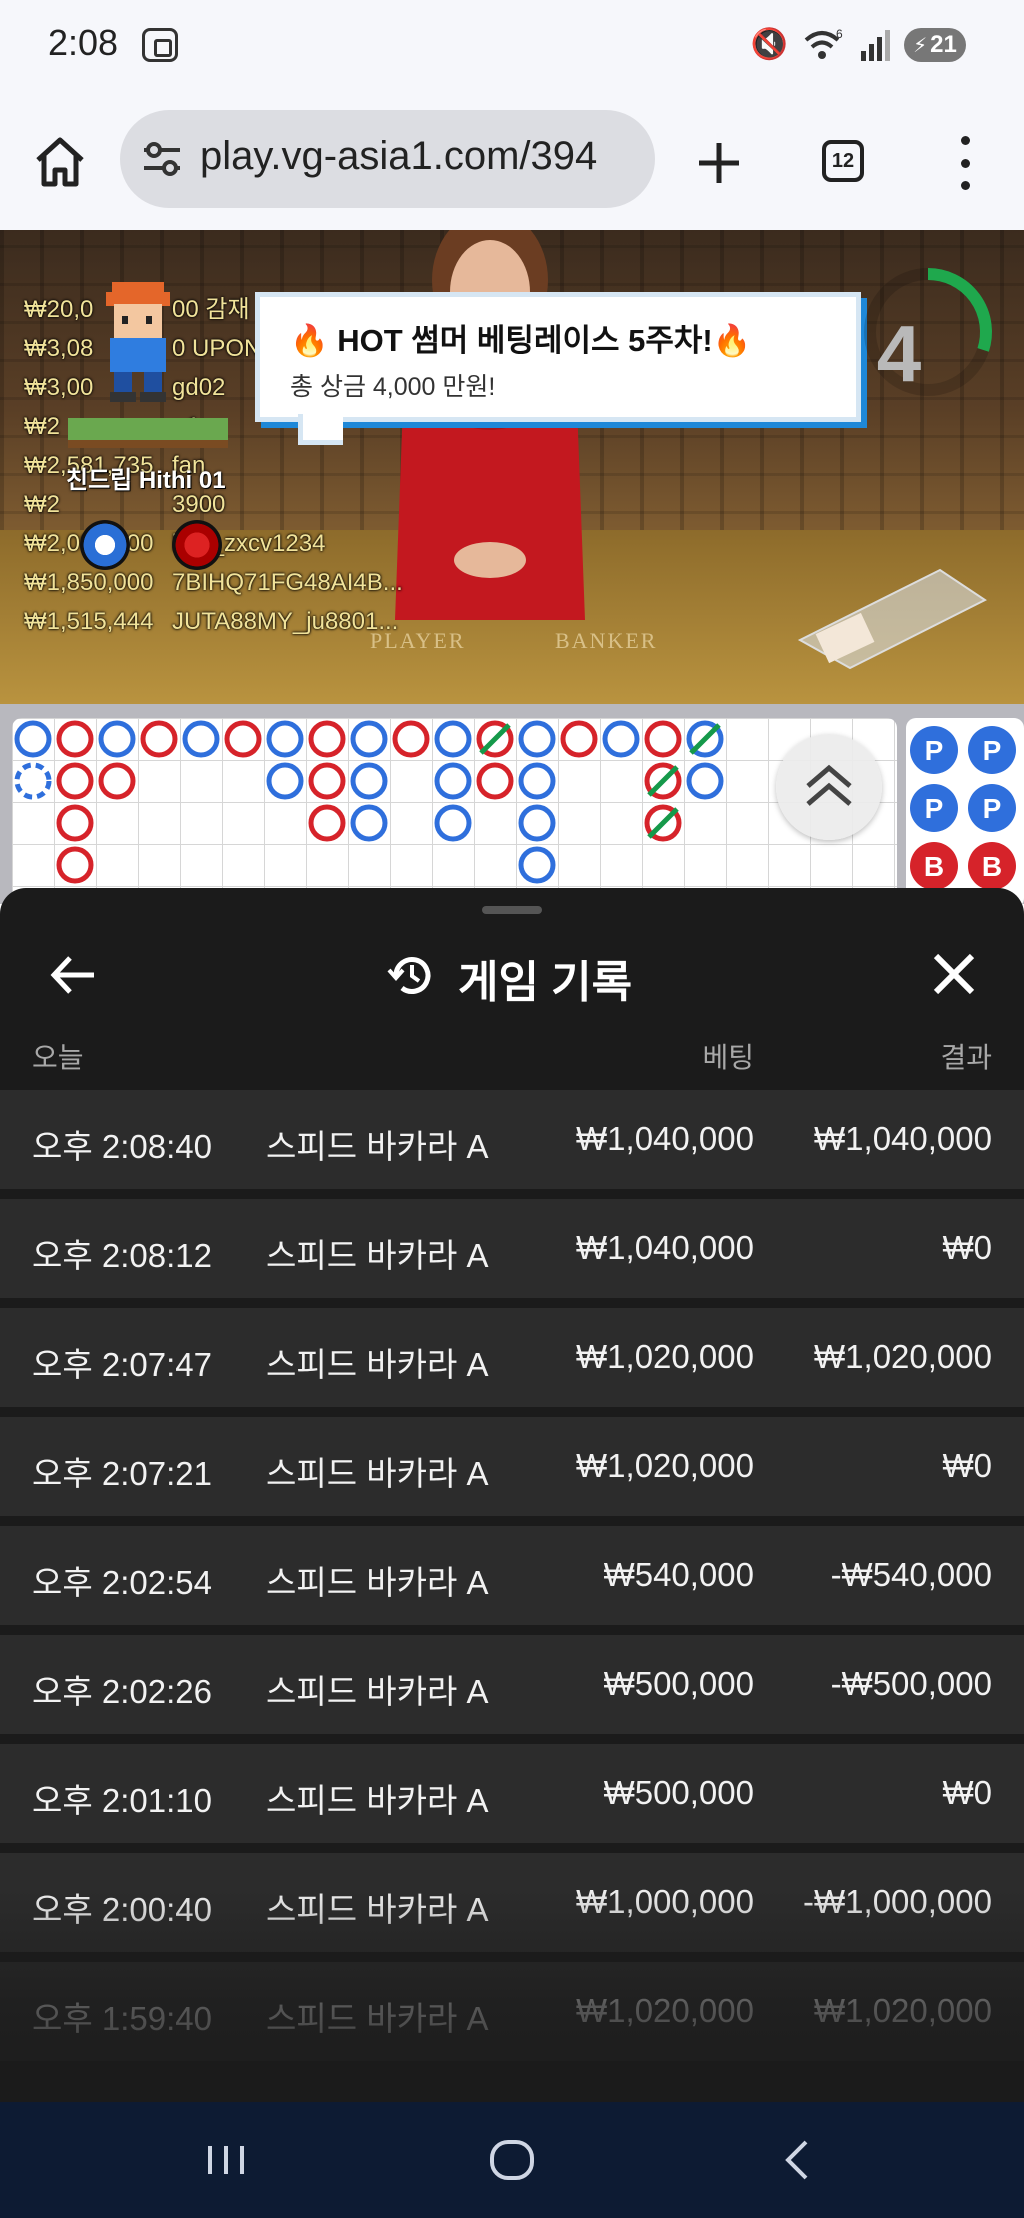  Describe the element at coordinates (798, 2160) in the screenshot. I see `back-nav-icon` at that location.